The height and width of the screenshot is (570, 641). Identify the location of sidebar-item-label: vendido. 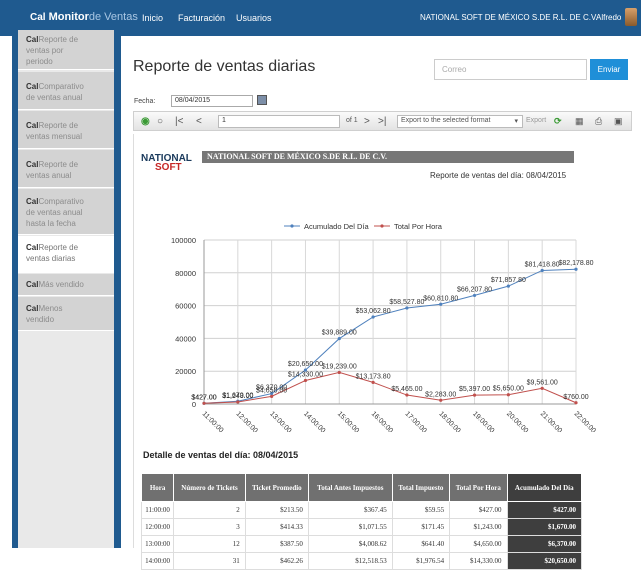
(40, 319).